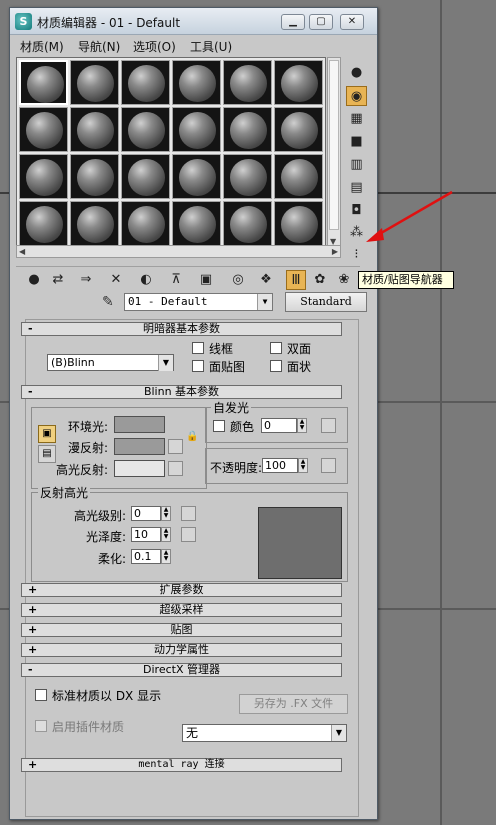  Describe the element at coordinates (146, 280) in the screenshot. I see `make-copy-icon: ◐` at that location.